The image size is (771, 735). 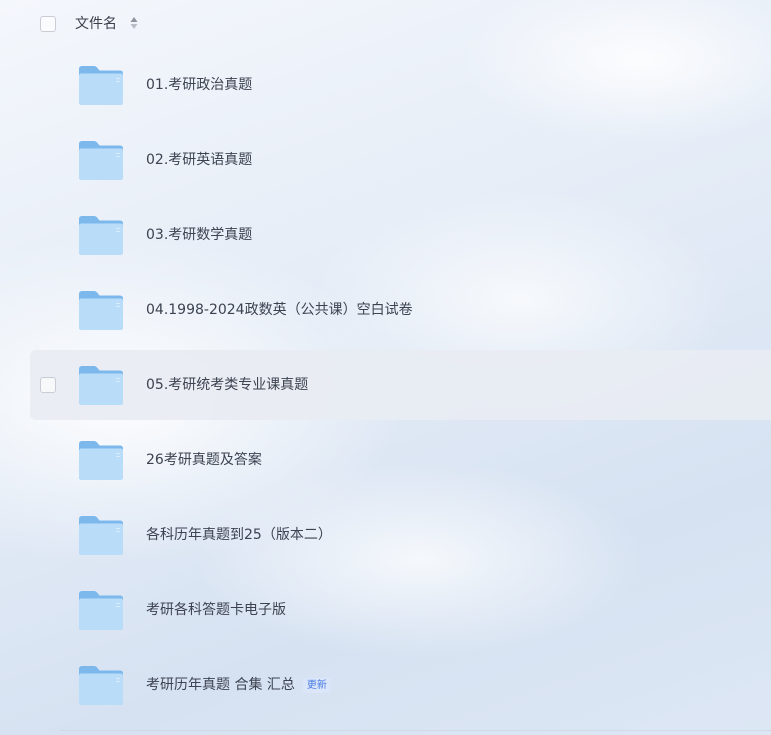 What do you see at coordinates (96, 24) in the screenshot?
I see `column-header-filename: 文件名` at bounding box center [96, 24].